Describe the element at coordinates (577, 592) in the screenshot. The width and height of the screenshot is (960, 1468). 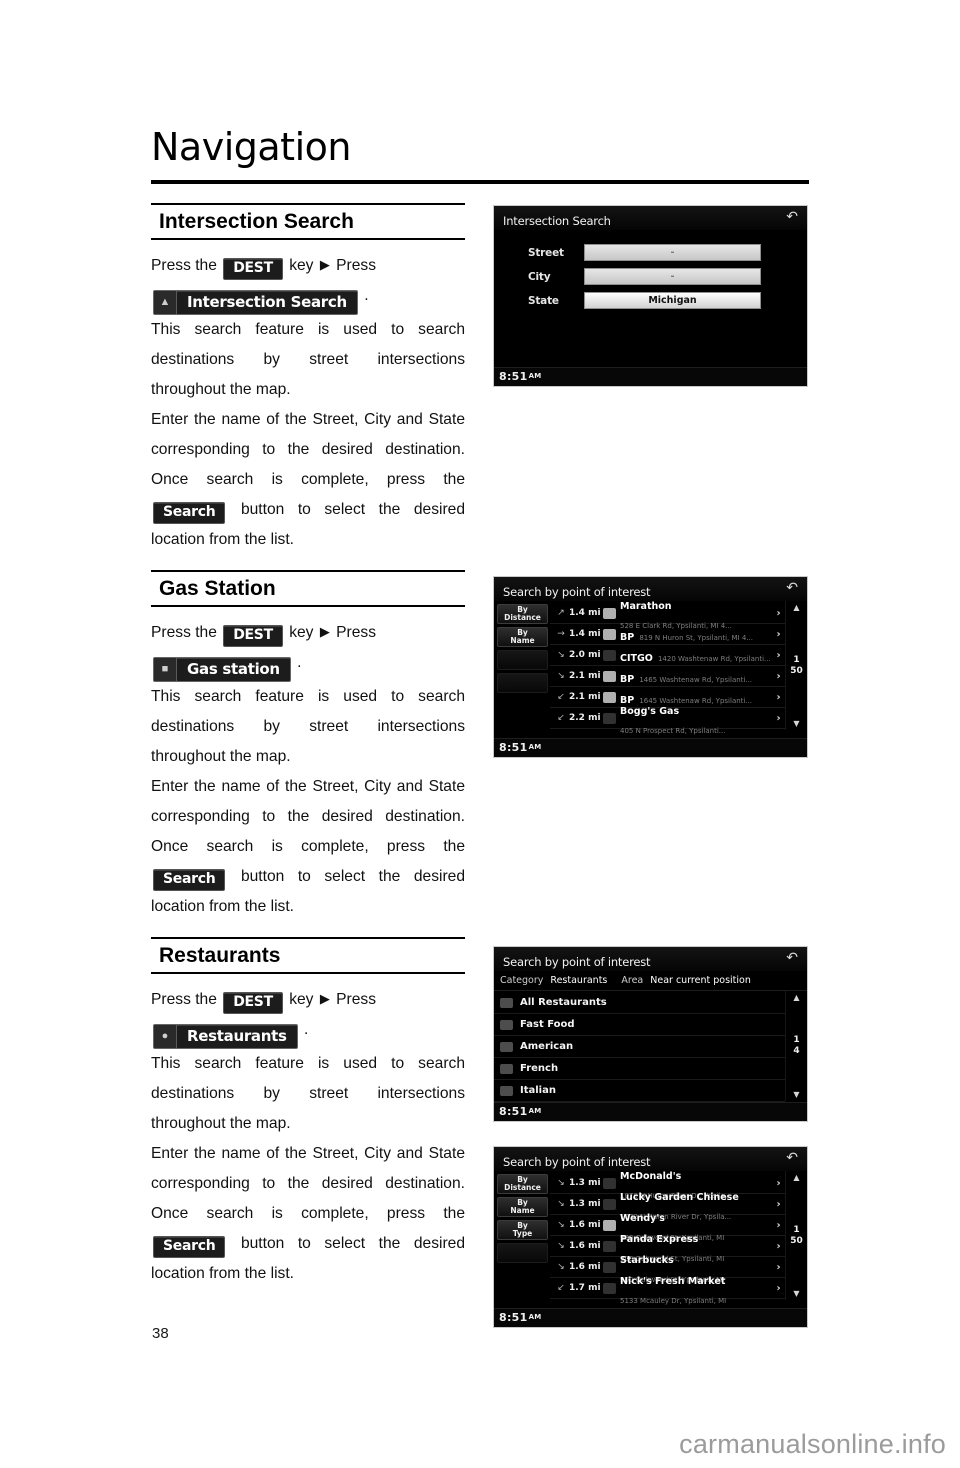
I see `screen-title: Search by point of interest` at that location.